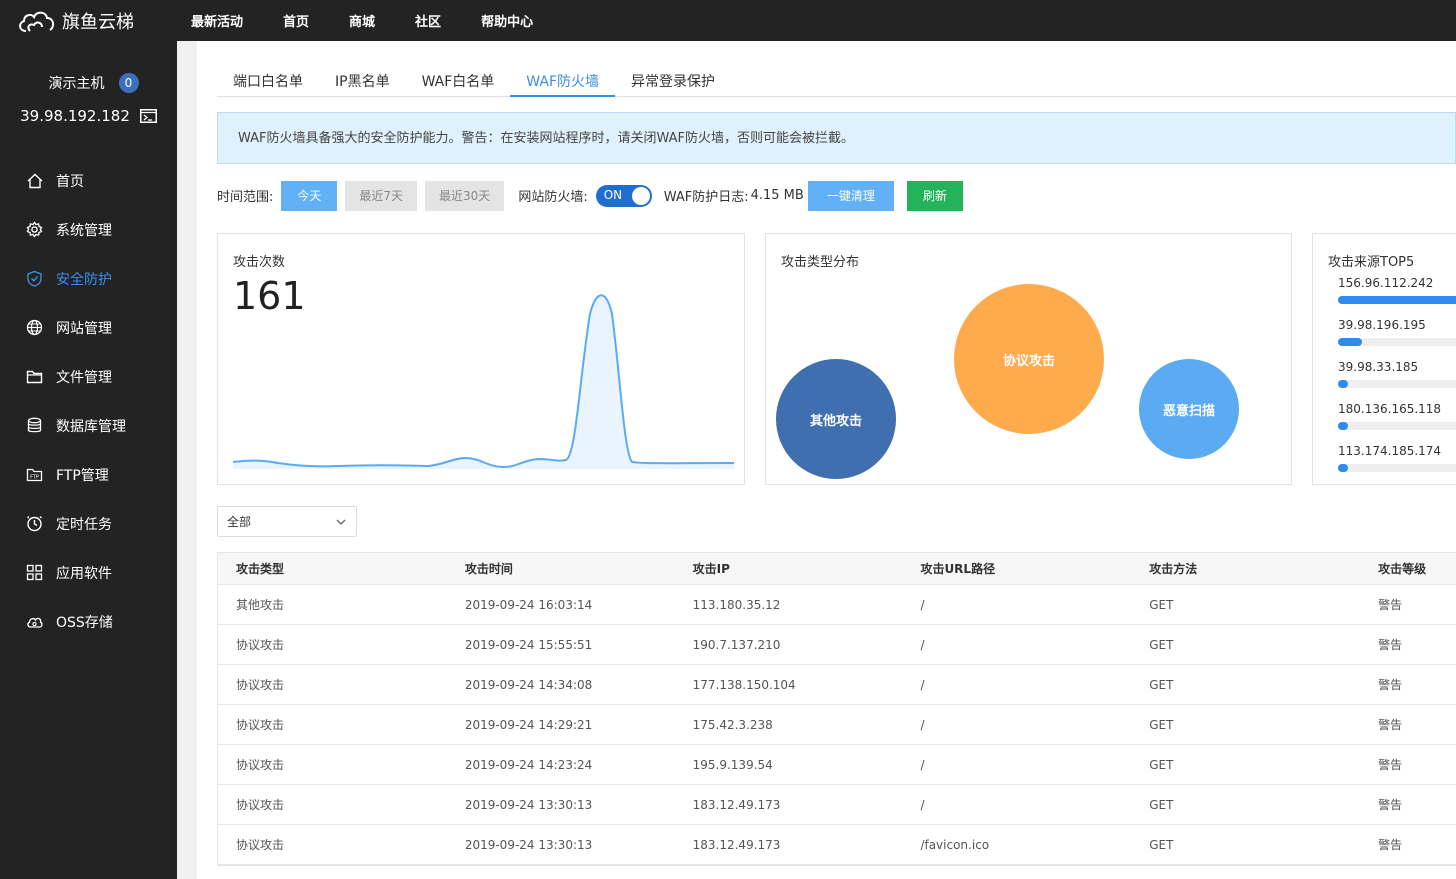  What do you see at coordinates (34, 572) in the screenshot?
I see `apps-icon` at bounding box center [34, 572].